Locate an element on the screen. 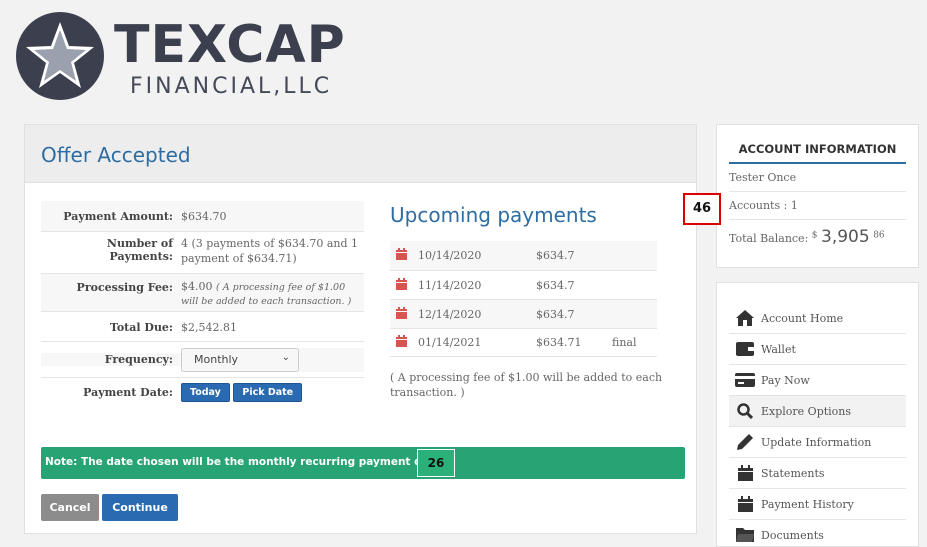 Image resolution: width=927 pixels, height=547 pixels. star-logo-icon is located at coordinates (60, 56).